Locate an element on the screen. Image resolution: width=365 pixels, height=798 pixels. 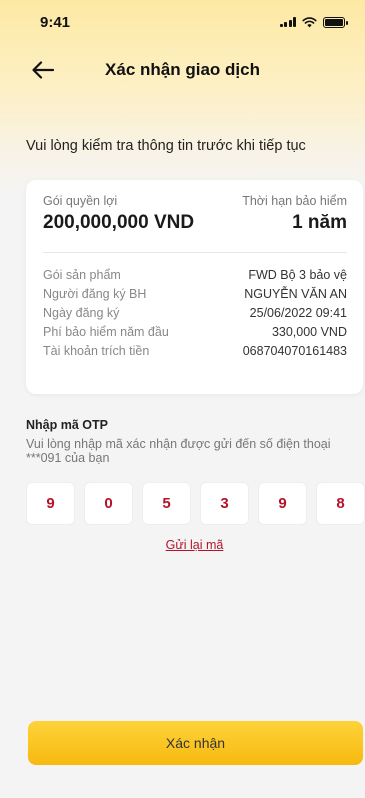
page-title: Xác nhận giao dịch is located at coordinates (182, 69).